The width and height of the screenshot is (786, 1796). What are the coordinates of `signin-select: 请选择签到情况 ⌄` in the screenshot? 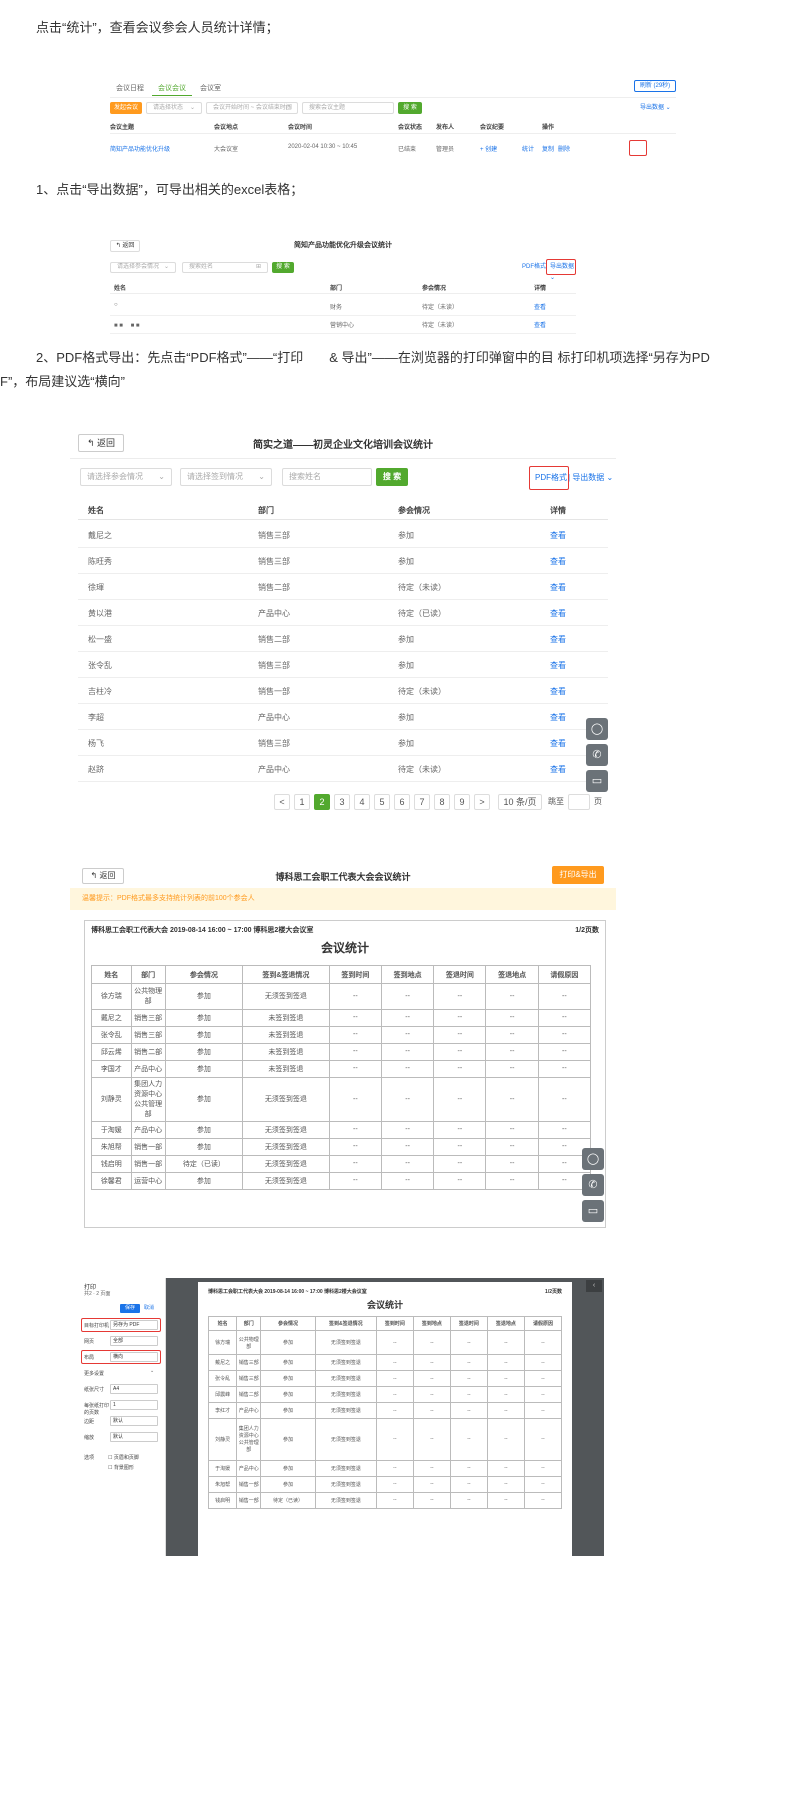 It's located at (226, 477).